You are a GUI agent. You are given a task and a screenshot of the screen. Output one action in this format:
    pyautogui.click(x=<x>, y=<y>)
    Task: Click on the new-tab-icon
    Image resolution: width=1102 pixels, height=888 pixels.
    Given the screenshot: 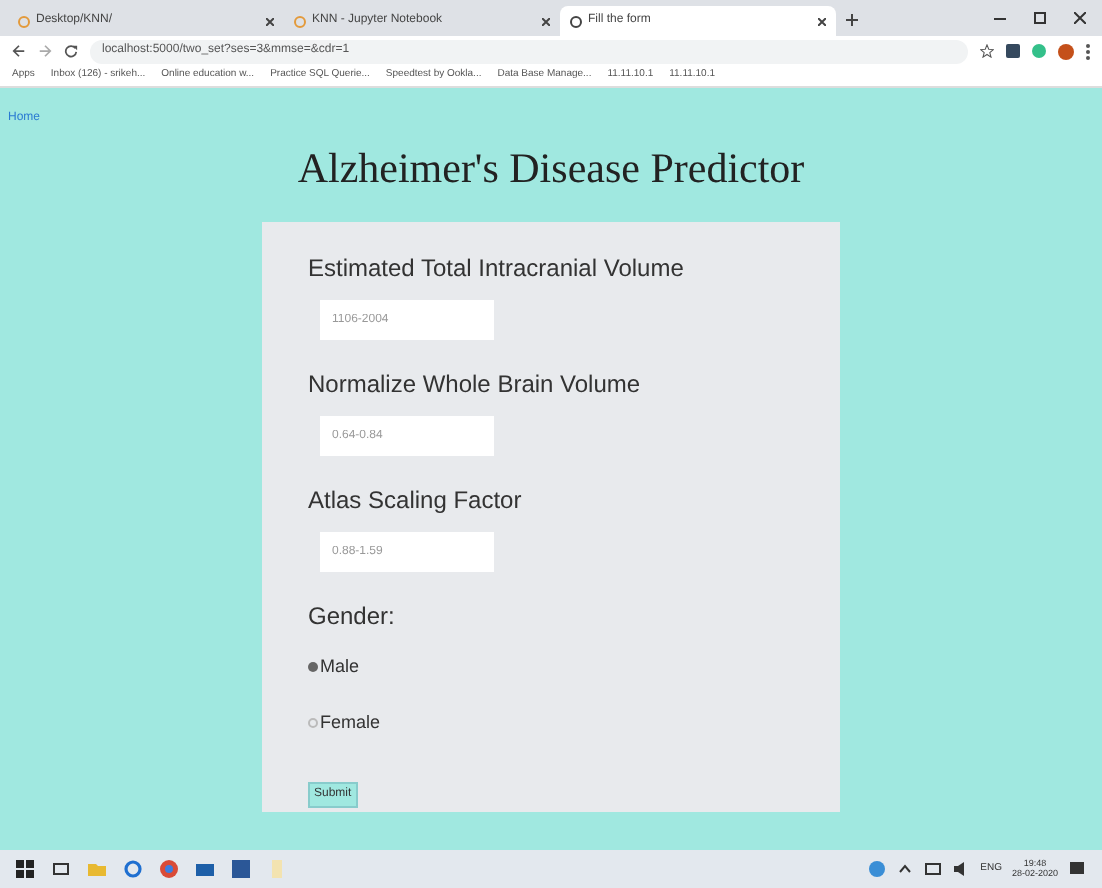 What is the action you would take?
    pyautogui.click(x=852, y=20)
    